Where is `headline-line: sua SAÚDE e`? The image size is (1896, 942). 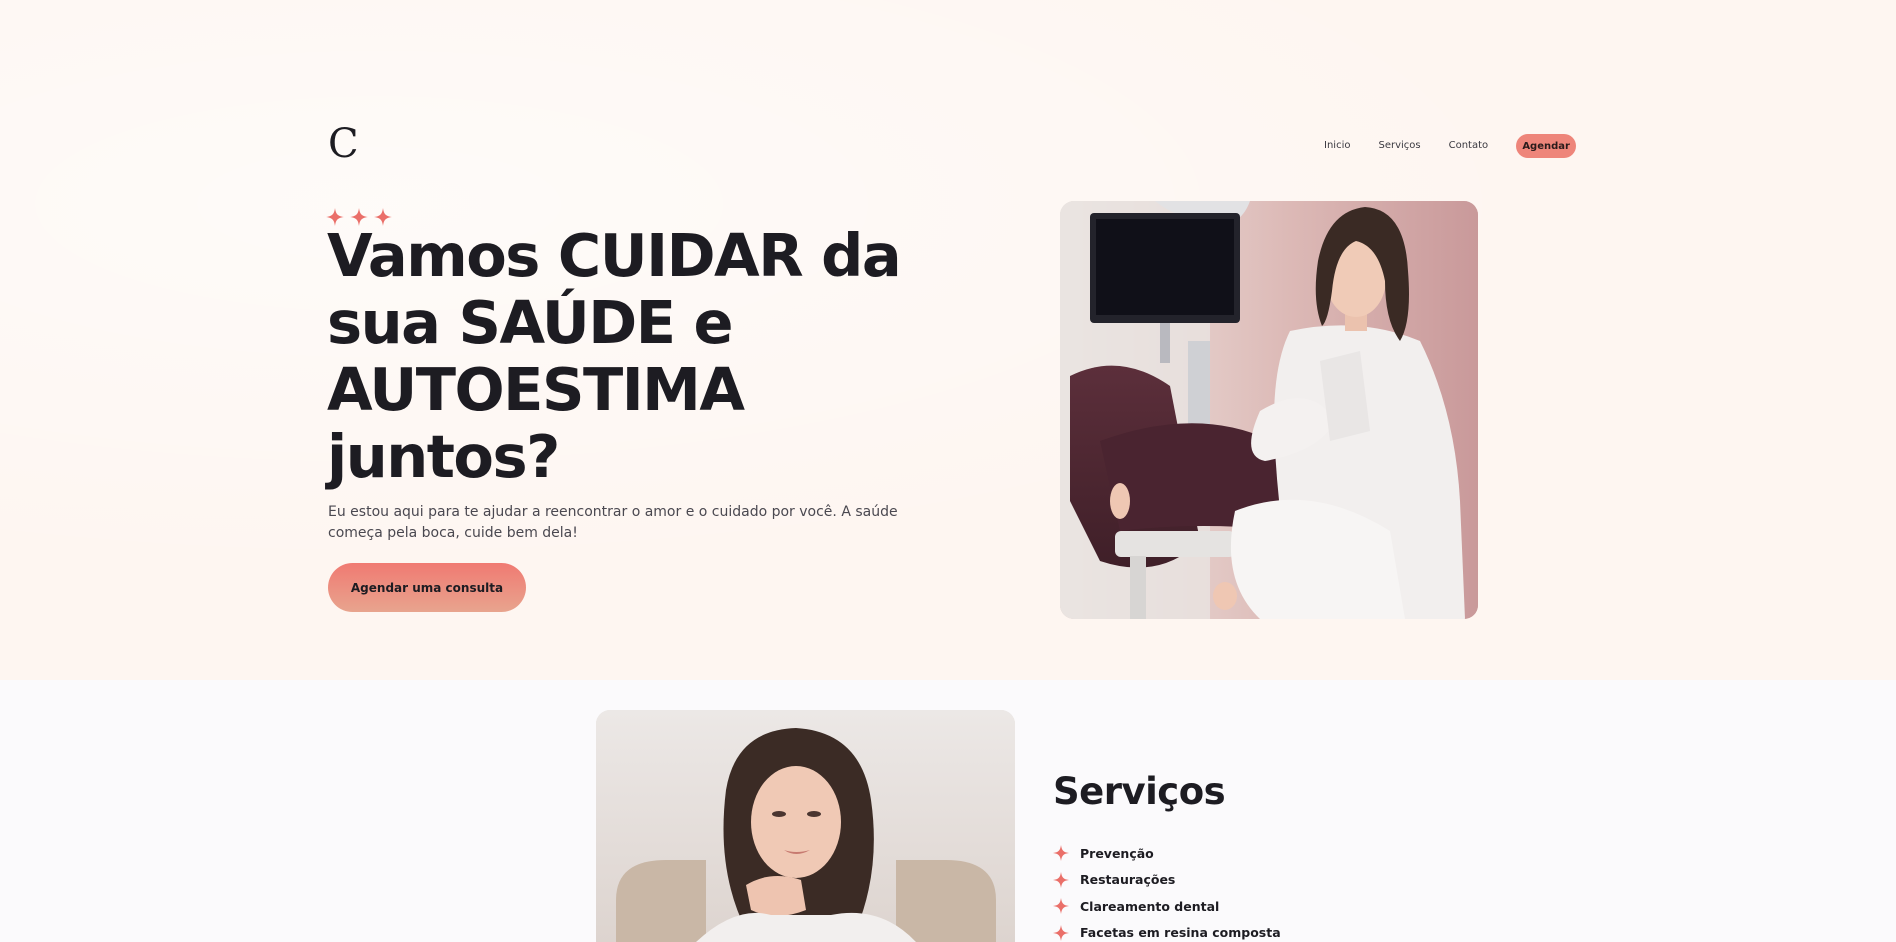
headline-line: sua SAÚDE e is located at coordinates (530, 322).